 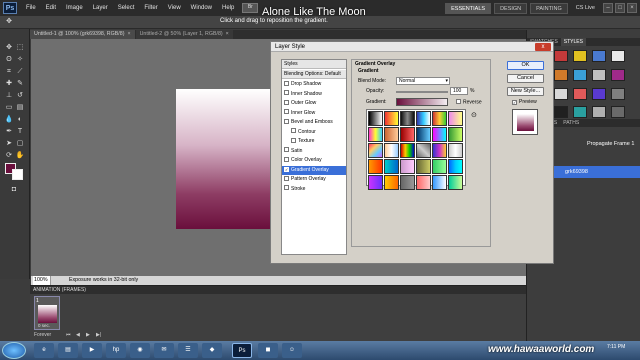 What do you see at coordinates (314, 151) in the screenshot?
I see `effect-item: Satin` at bounding box center [314, 151].